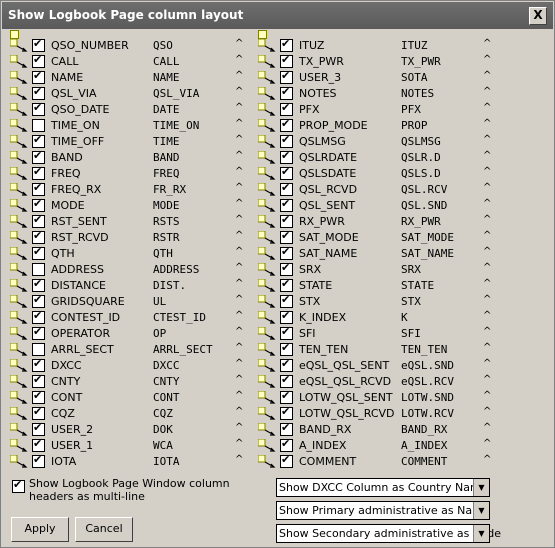 Image resolution: width=555 pixels, height=548 pixels. I want to click on column-header-name: QSO, so click(163, 45).